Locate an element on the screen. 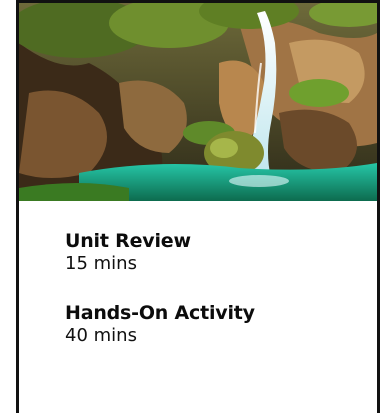 This screenshot has height=413, width=388. activity-duration: 40 mins is located at coordinates (101, 335).